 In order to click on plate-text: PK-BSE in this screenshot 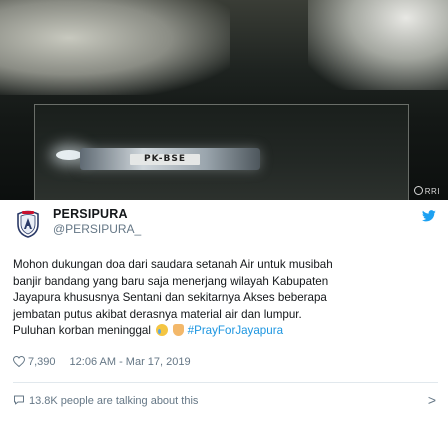, I will do `click(165, 159)`.